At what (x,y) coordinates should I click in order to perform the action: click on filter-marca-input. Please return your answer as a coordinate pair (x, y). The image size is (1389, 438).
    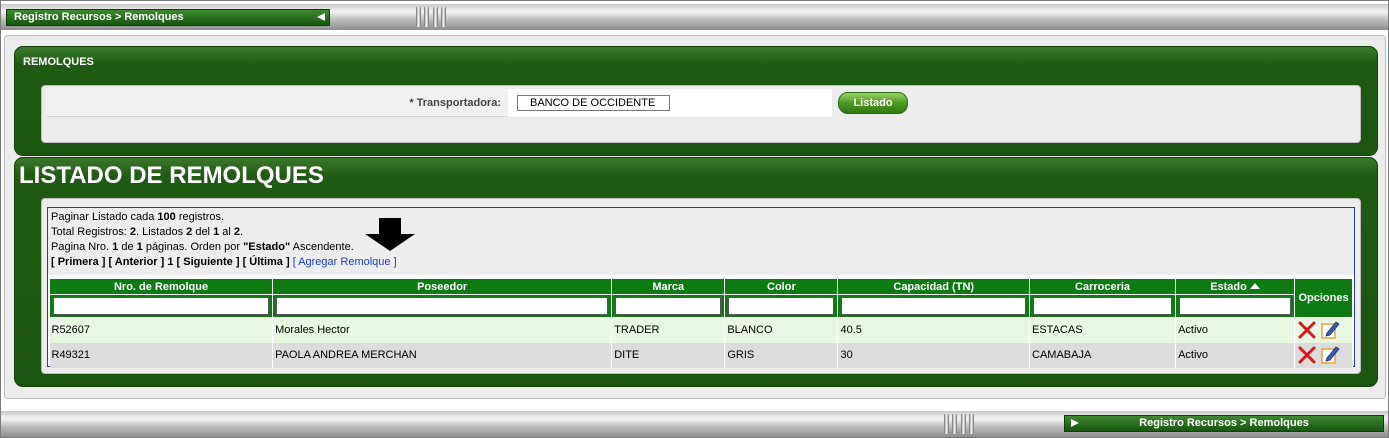
    Looking at the image, I should click on (668, 306).